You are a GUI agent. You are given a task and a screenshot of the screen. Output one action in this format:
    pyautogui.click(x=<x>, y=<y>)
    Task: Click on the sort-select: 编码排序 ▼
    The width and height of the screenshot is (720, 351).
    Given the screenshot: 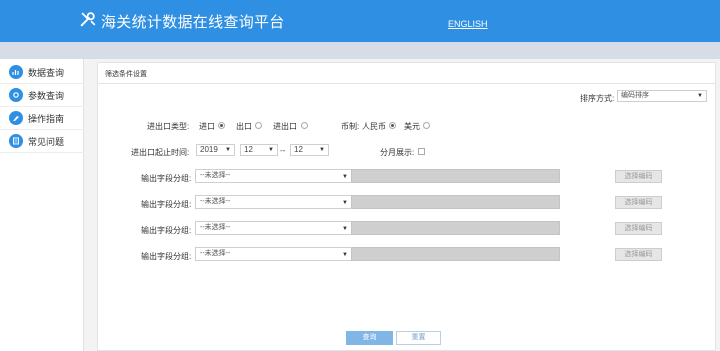 What is the action you would take?
    pyautogui.click(x=662, y=96)
    